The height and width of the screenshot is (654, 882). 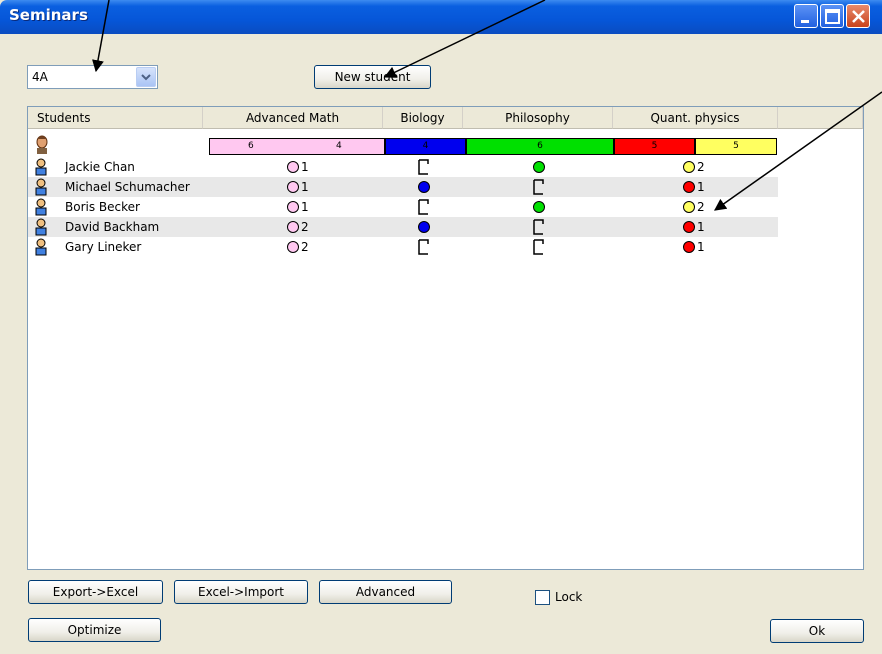 What do you see at coordinates (403, 167) in the screenshot?
I see `student-row: Jackie Chan 1 2` at bounding box center [403, 167].